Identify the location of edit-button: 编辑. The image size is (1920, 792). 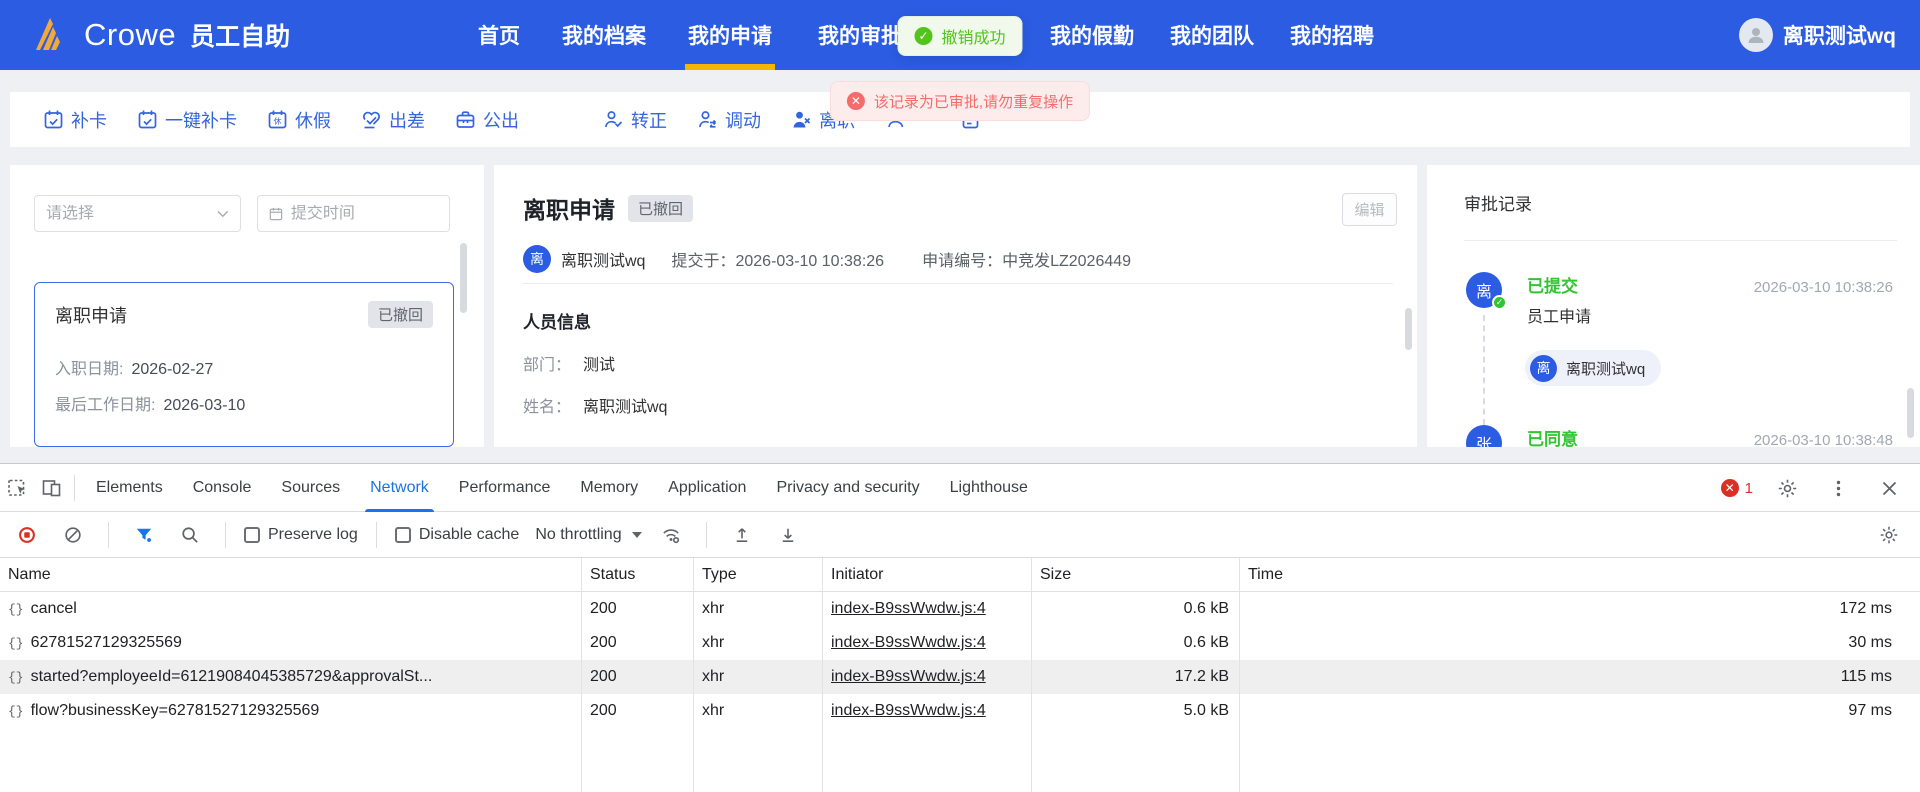
(1369, 209).